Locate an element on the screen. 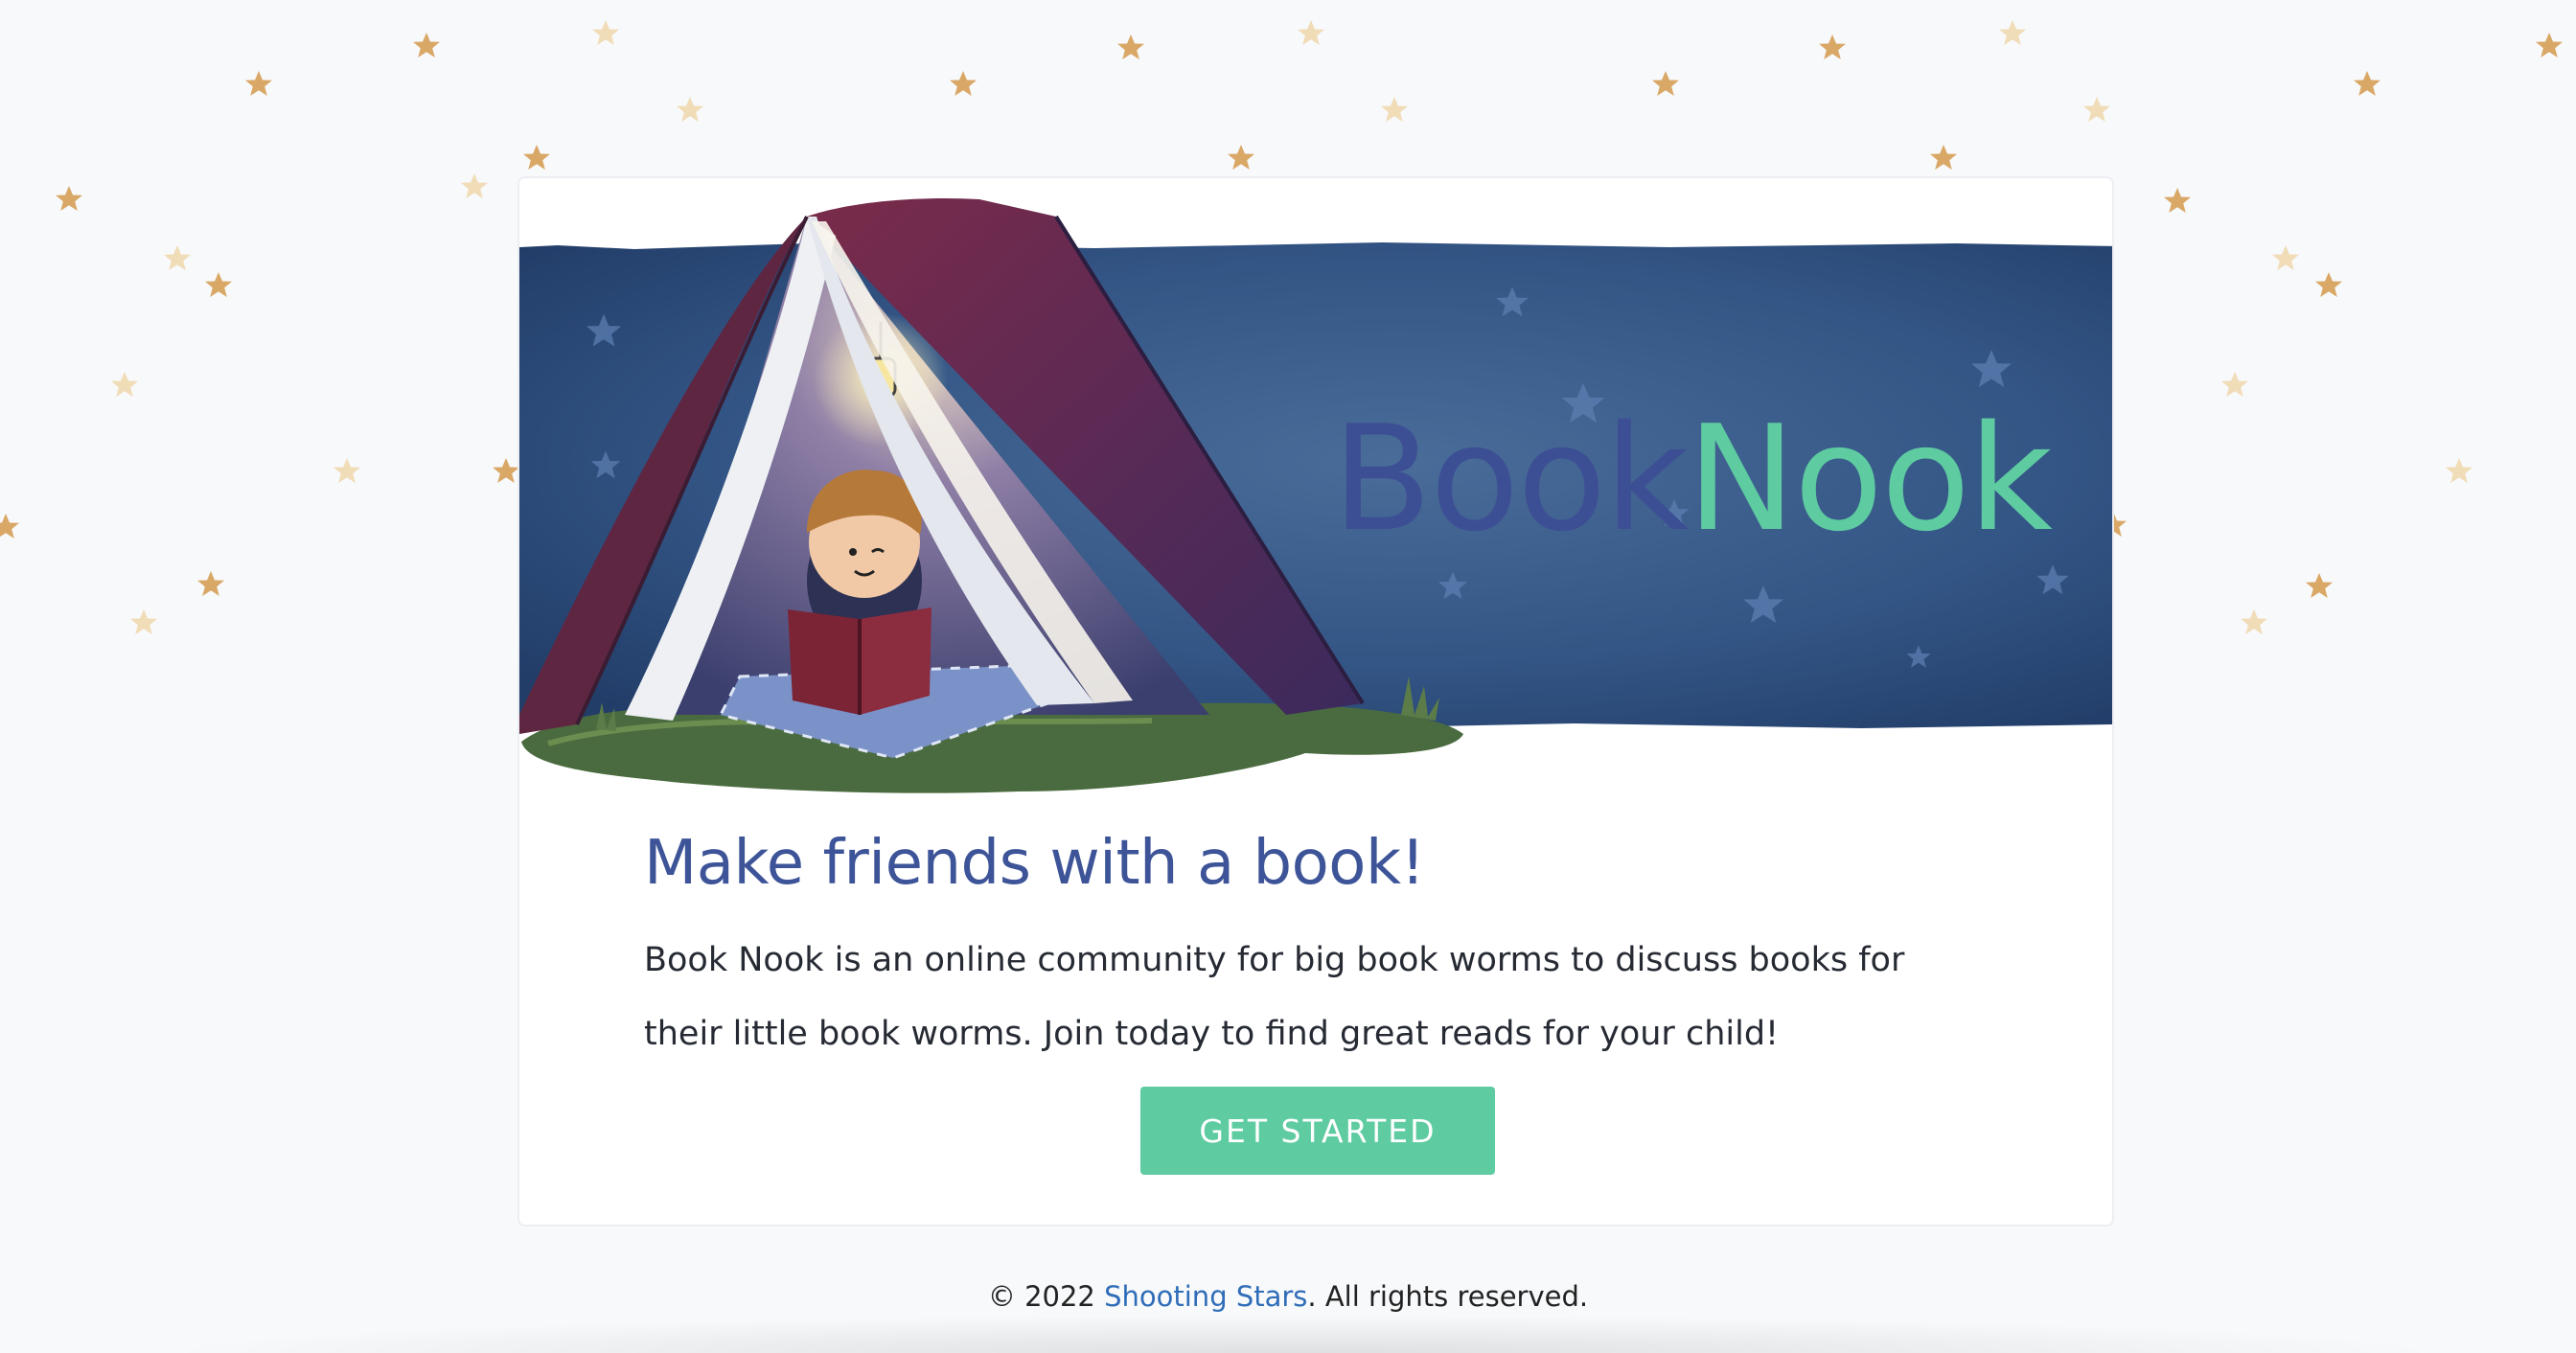 The image size is (2576, 1353). footer-rights: . All rights reserved. is located at coordinates (1448, 1297).